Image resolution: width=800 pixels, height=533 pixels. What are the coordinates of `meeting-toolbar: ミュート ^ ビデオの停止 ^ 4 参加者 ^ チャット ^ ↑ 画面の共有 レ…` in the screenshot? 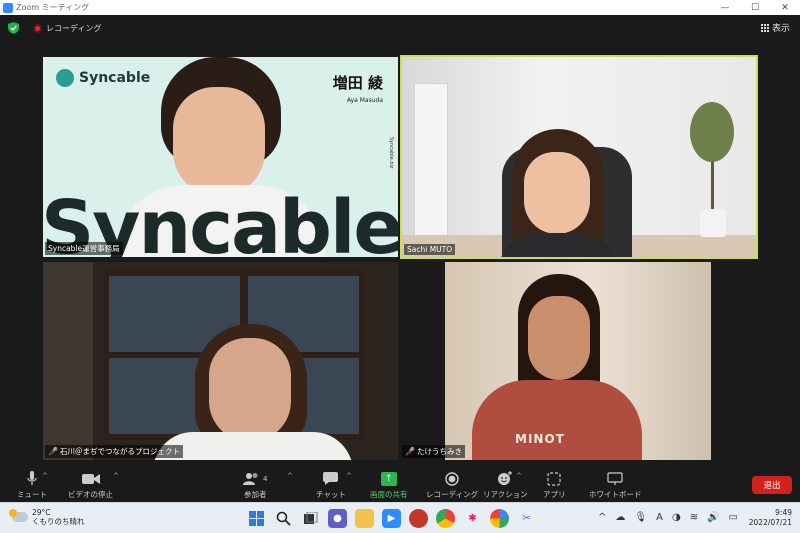 It's located at (400, 484).